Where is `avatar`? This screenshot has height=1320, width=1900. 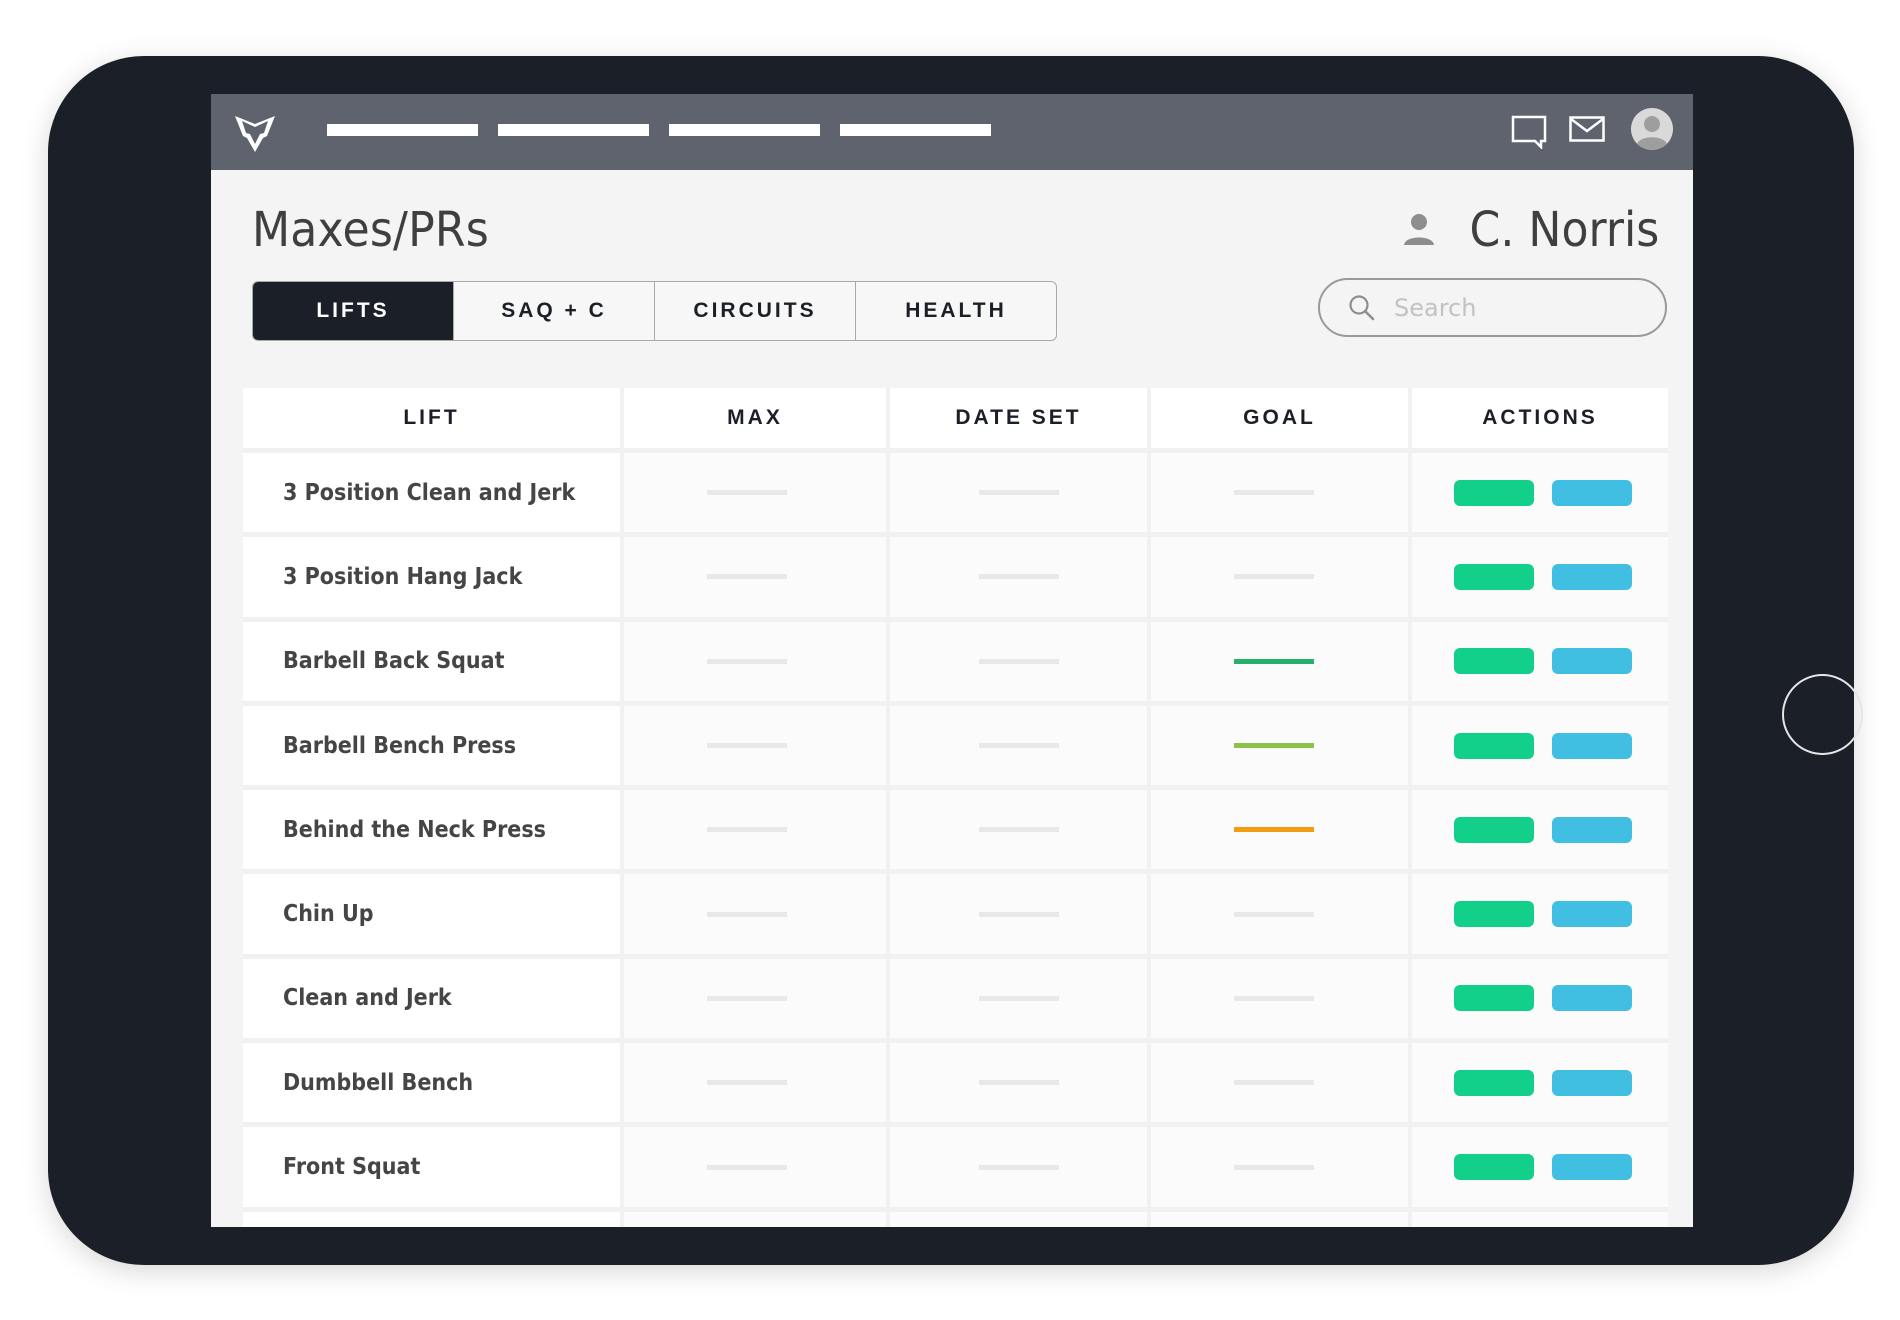
avatar is located at coordinates (1652, 129).